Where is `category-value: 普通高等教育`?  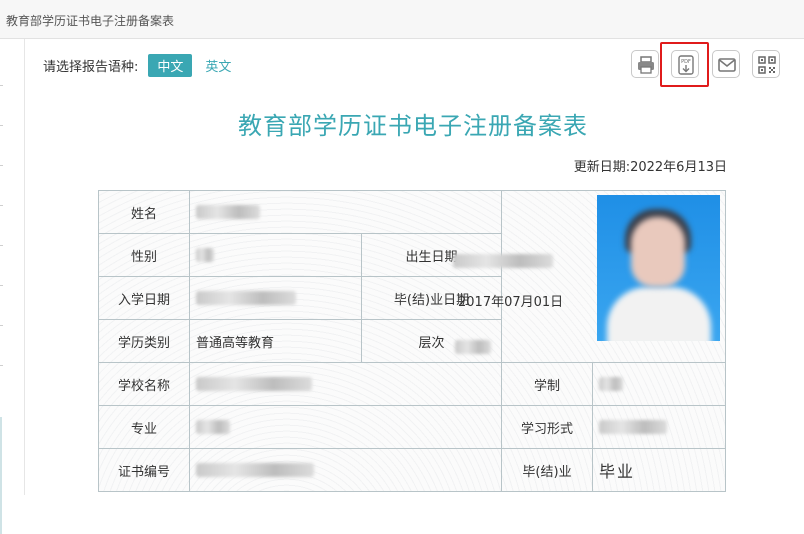
category-value: 普通高等教育 is located at coordinates (275, 341).